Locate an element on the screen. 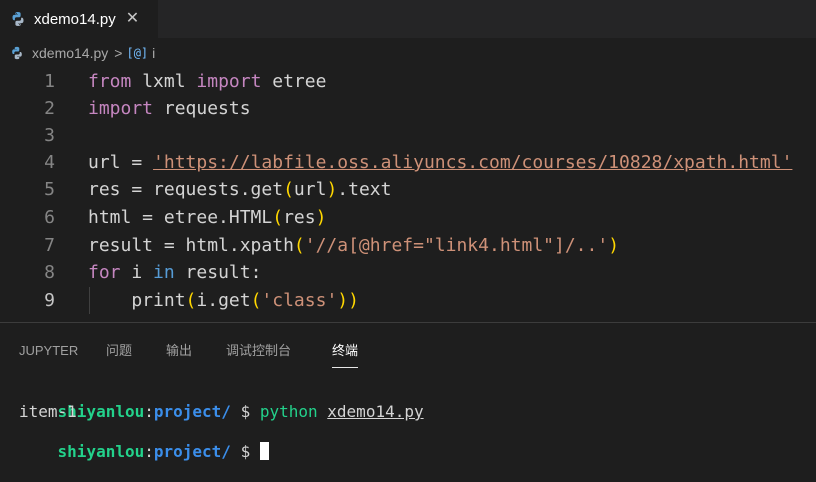 This screenshot has width=816, height=482. terminal-argument: xdemo14.py is located at coordinates (375, 411).